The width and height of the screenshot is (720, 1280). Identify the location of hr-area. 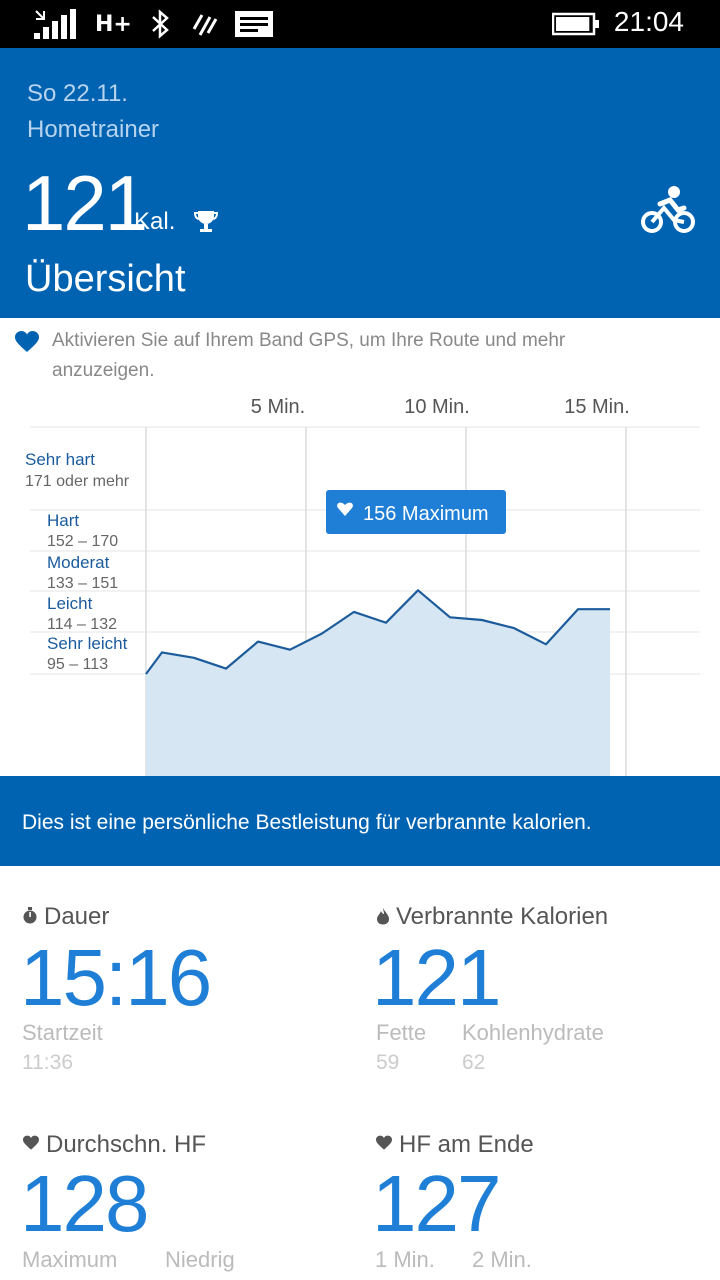
(378, 683).